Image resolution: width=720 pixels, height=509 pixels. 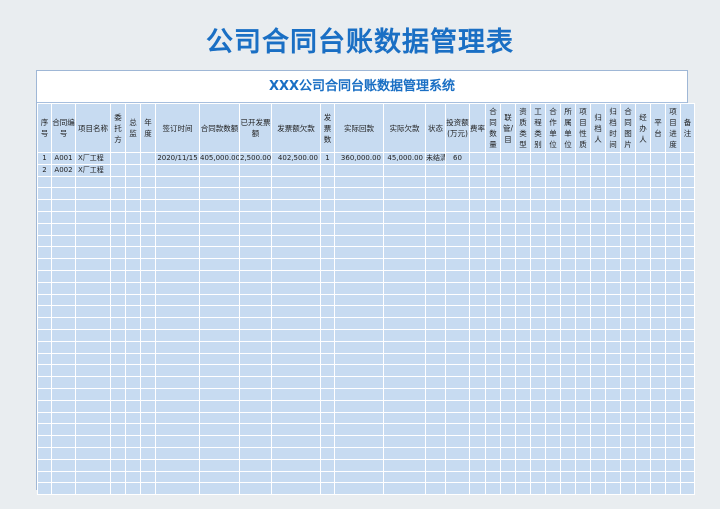 I want to click on table-cell: 402,500.00, so click(x=296, y=158).